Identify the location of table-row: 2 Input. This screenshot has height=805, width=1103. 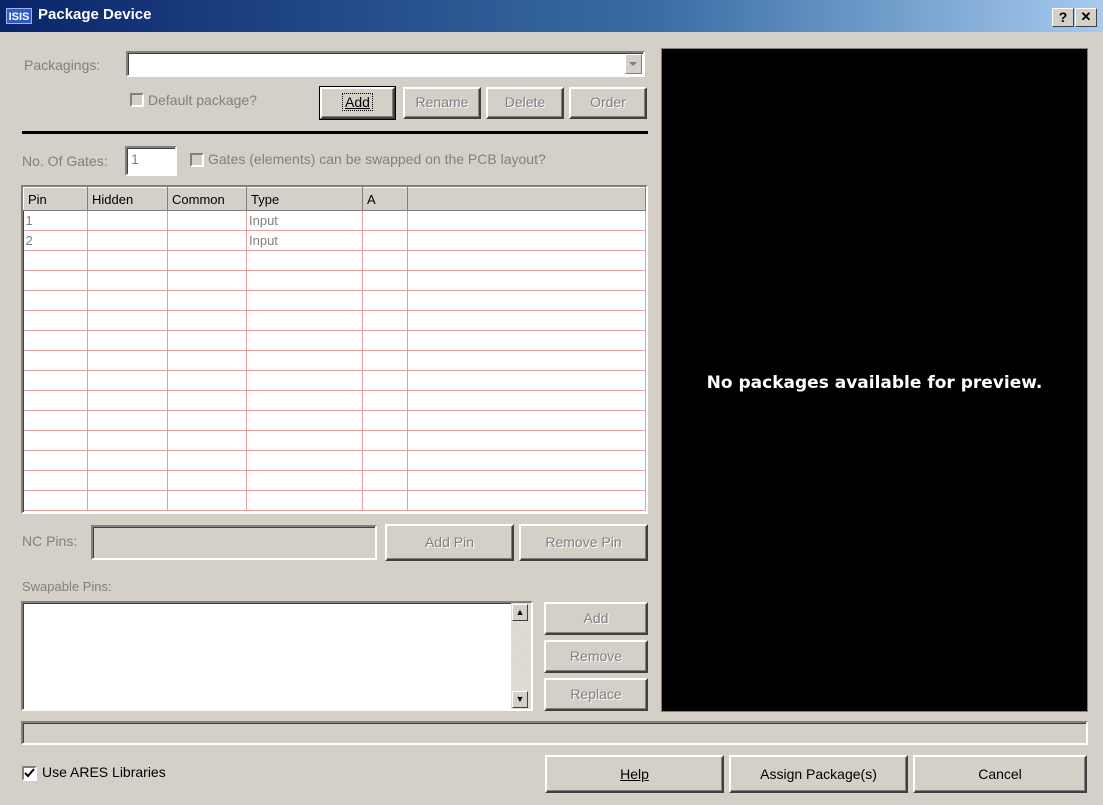
(334, 240).